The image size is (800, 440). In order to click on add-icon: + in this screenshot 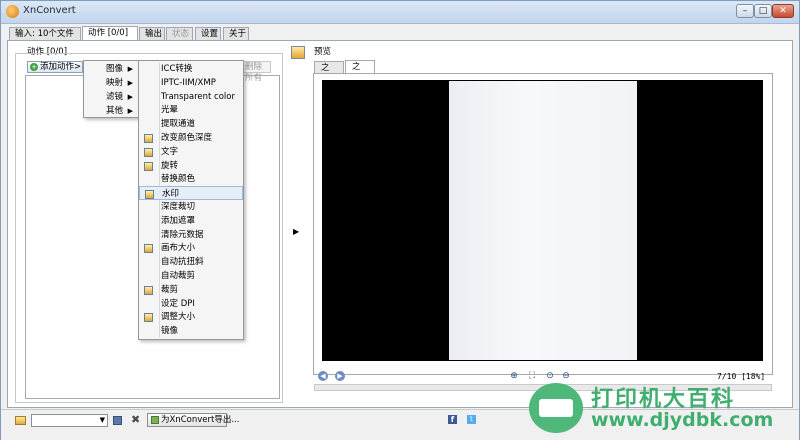, I will do `click(34, 67)`.